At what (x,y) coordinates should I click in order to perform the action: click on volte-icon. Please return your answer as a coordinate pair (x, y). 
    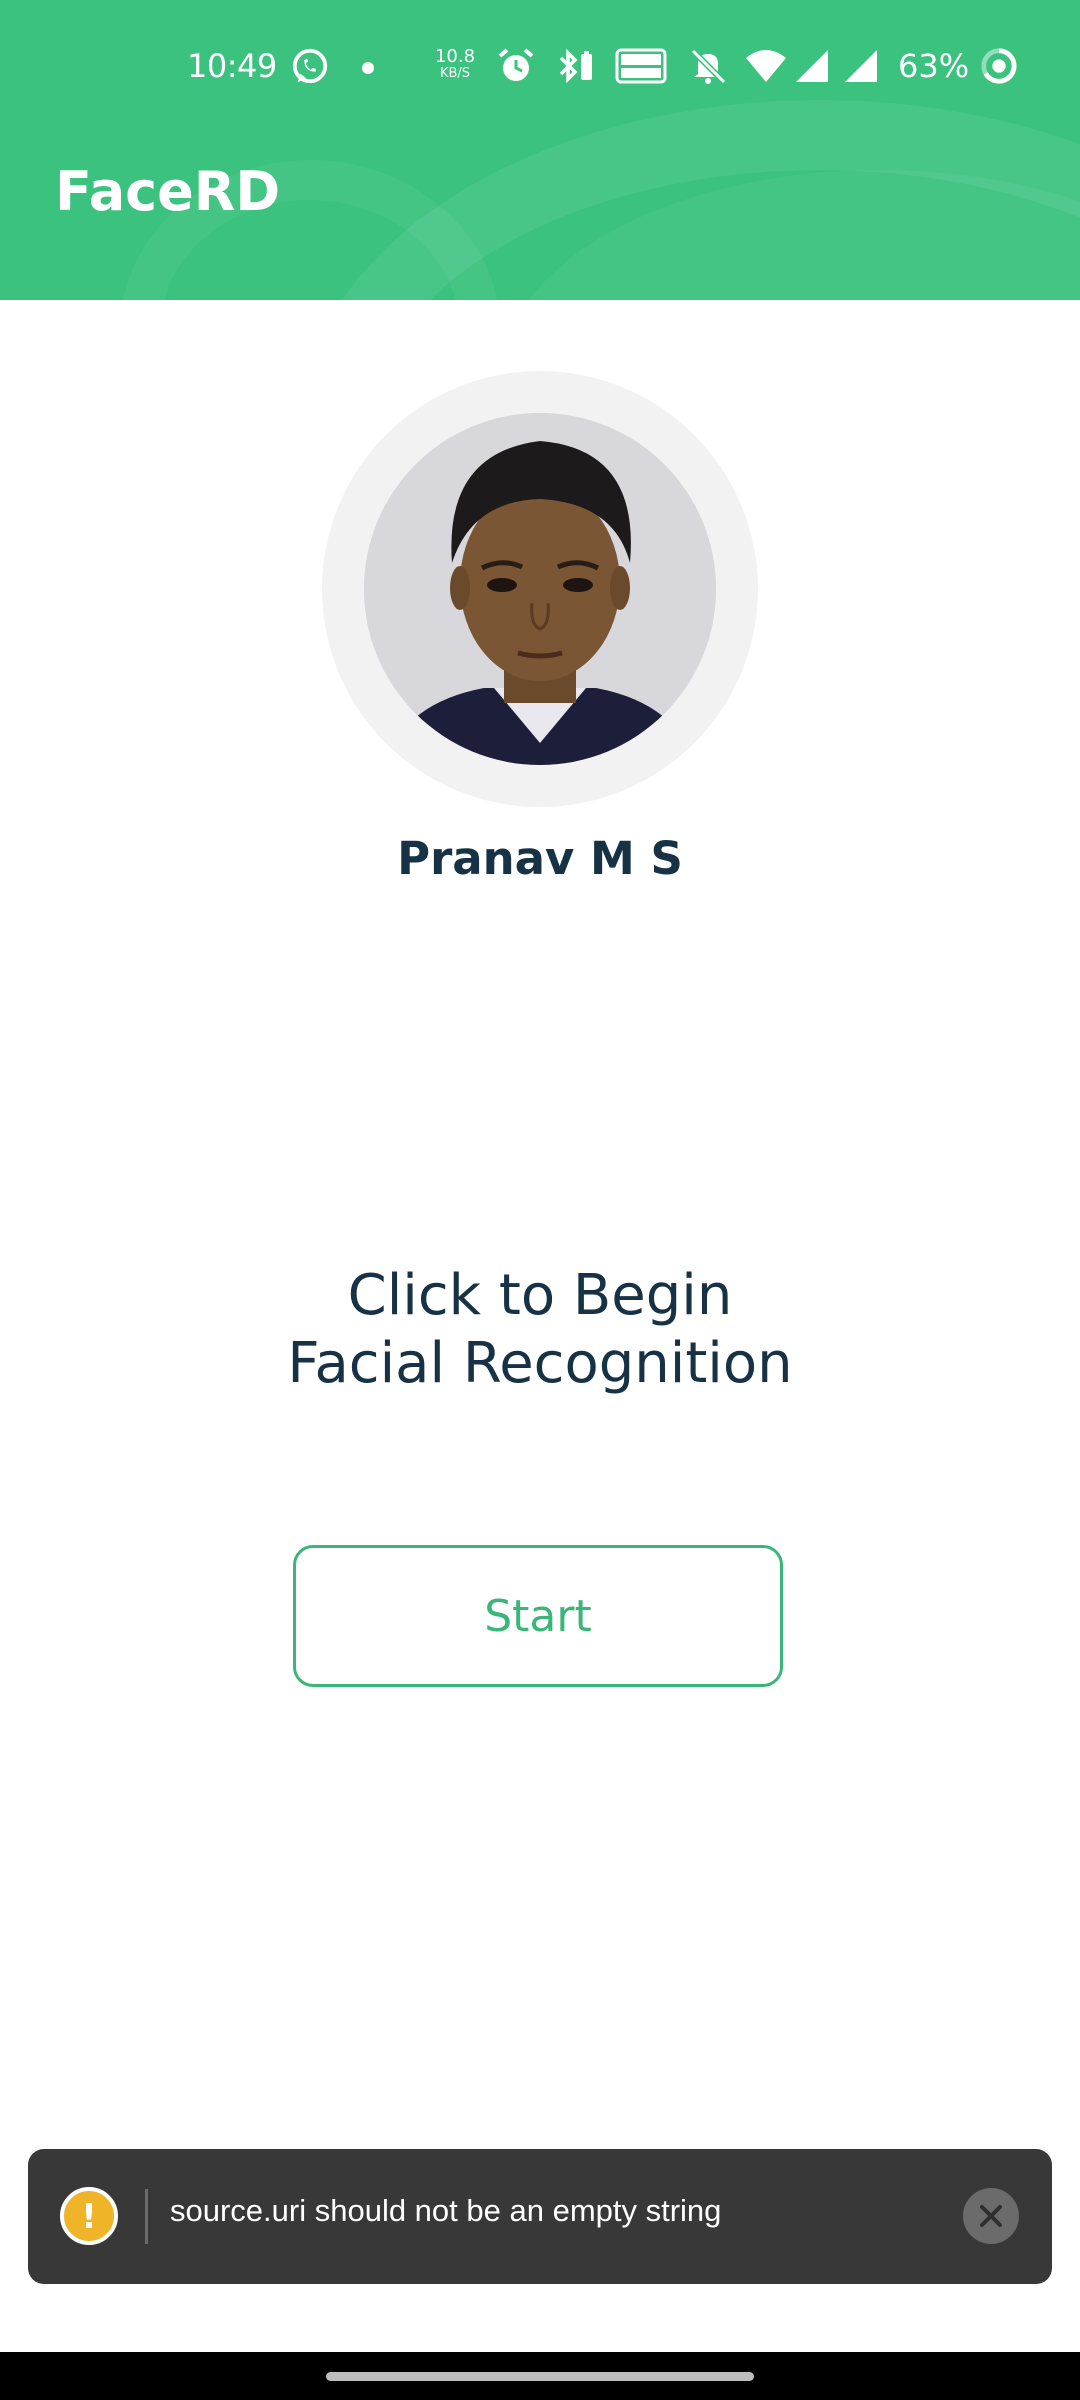
    Looking at the image, I should click on (641, 66).